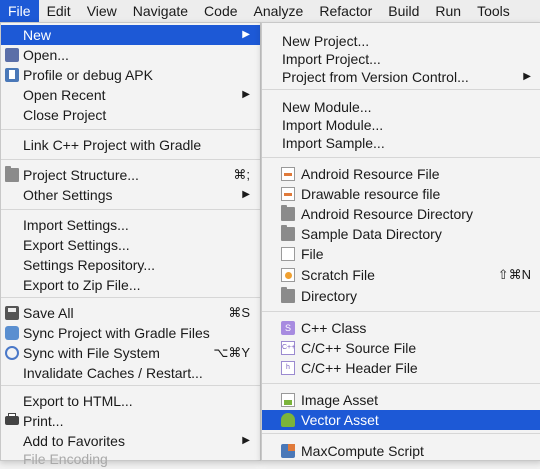 The image size is (540, 469). I want to click on menu-item-label: Drawable resource file, so click(371, 194).